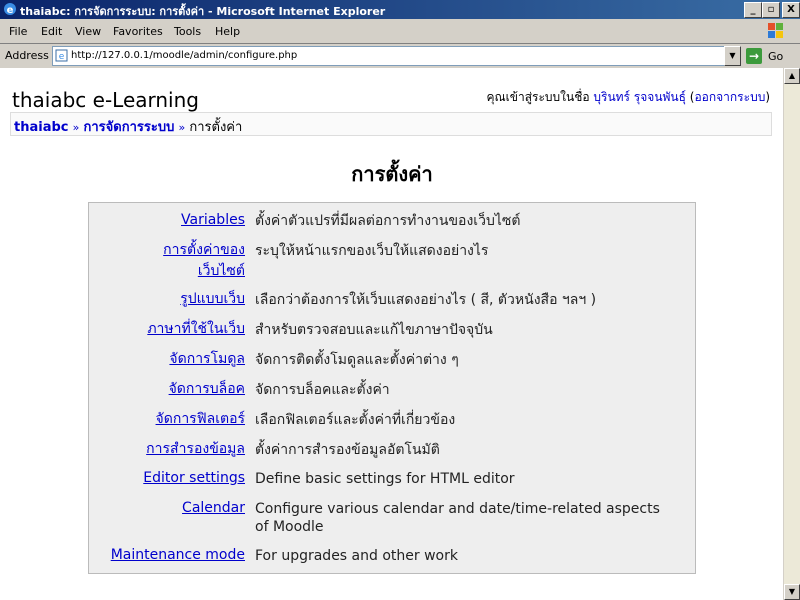  Describe the element at coordinates (190, 261) in the screenshot. I see `settings-link-site-settings: การตั้งค่าของเว็บไซต์` at that location.